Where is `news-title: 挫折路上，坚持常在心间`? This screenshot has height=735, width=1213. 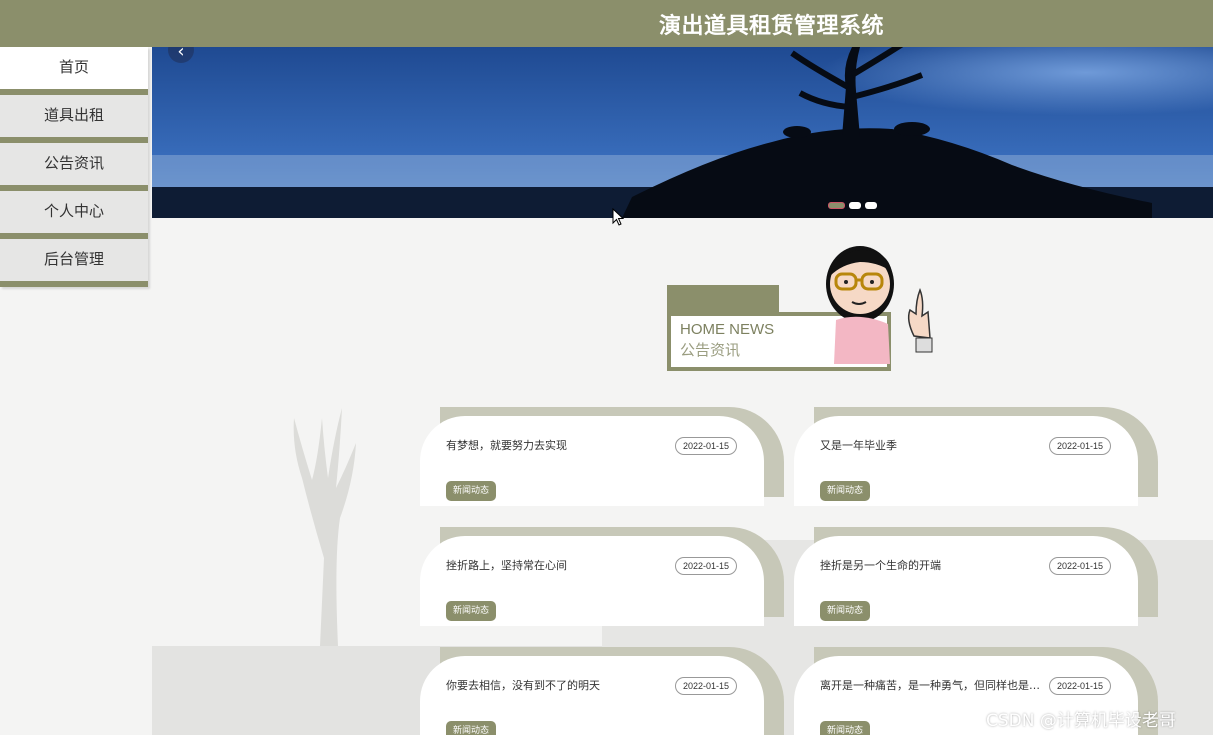
news-title: 挫折路上，坚持常在心间 is located at coordinates (557, 565).